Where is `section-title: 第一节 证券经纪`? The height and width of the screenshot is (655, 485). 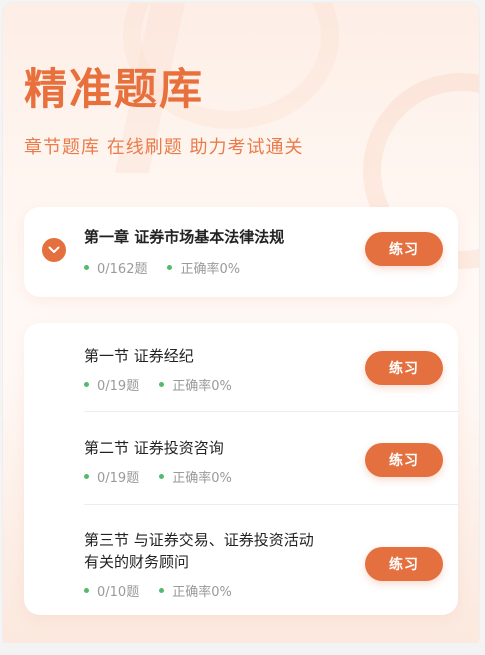
section-title: 第一节 证券经纪 is located at coordinates (139, 356).